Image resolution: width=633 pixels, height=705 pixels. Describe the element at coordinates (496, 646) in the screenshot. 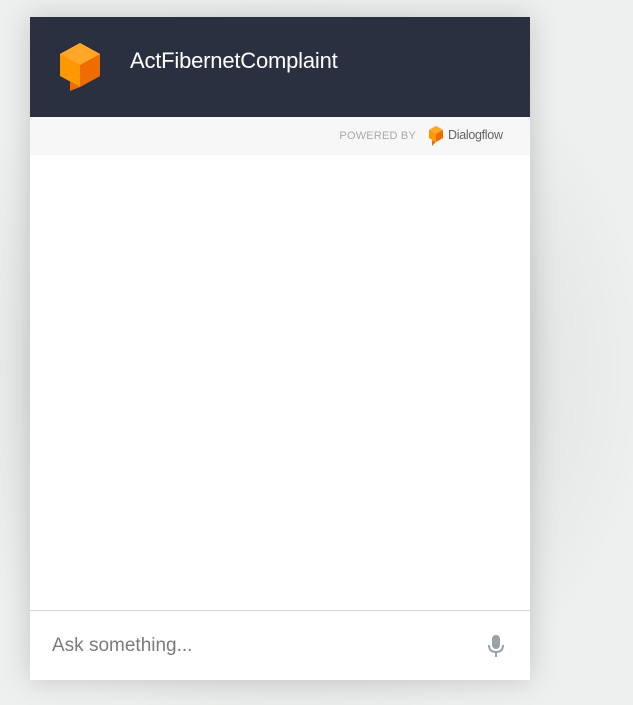

I see `microphone-icon` at that location.